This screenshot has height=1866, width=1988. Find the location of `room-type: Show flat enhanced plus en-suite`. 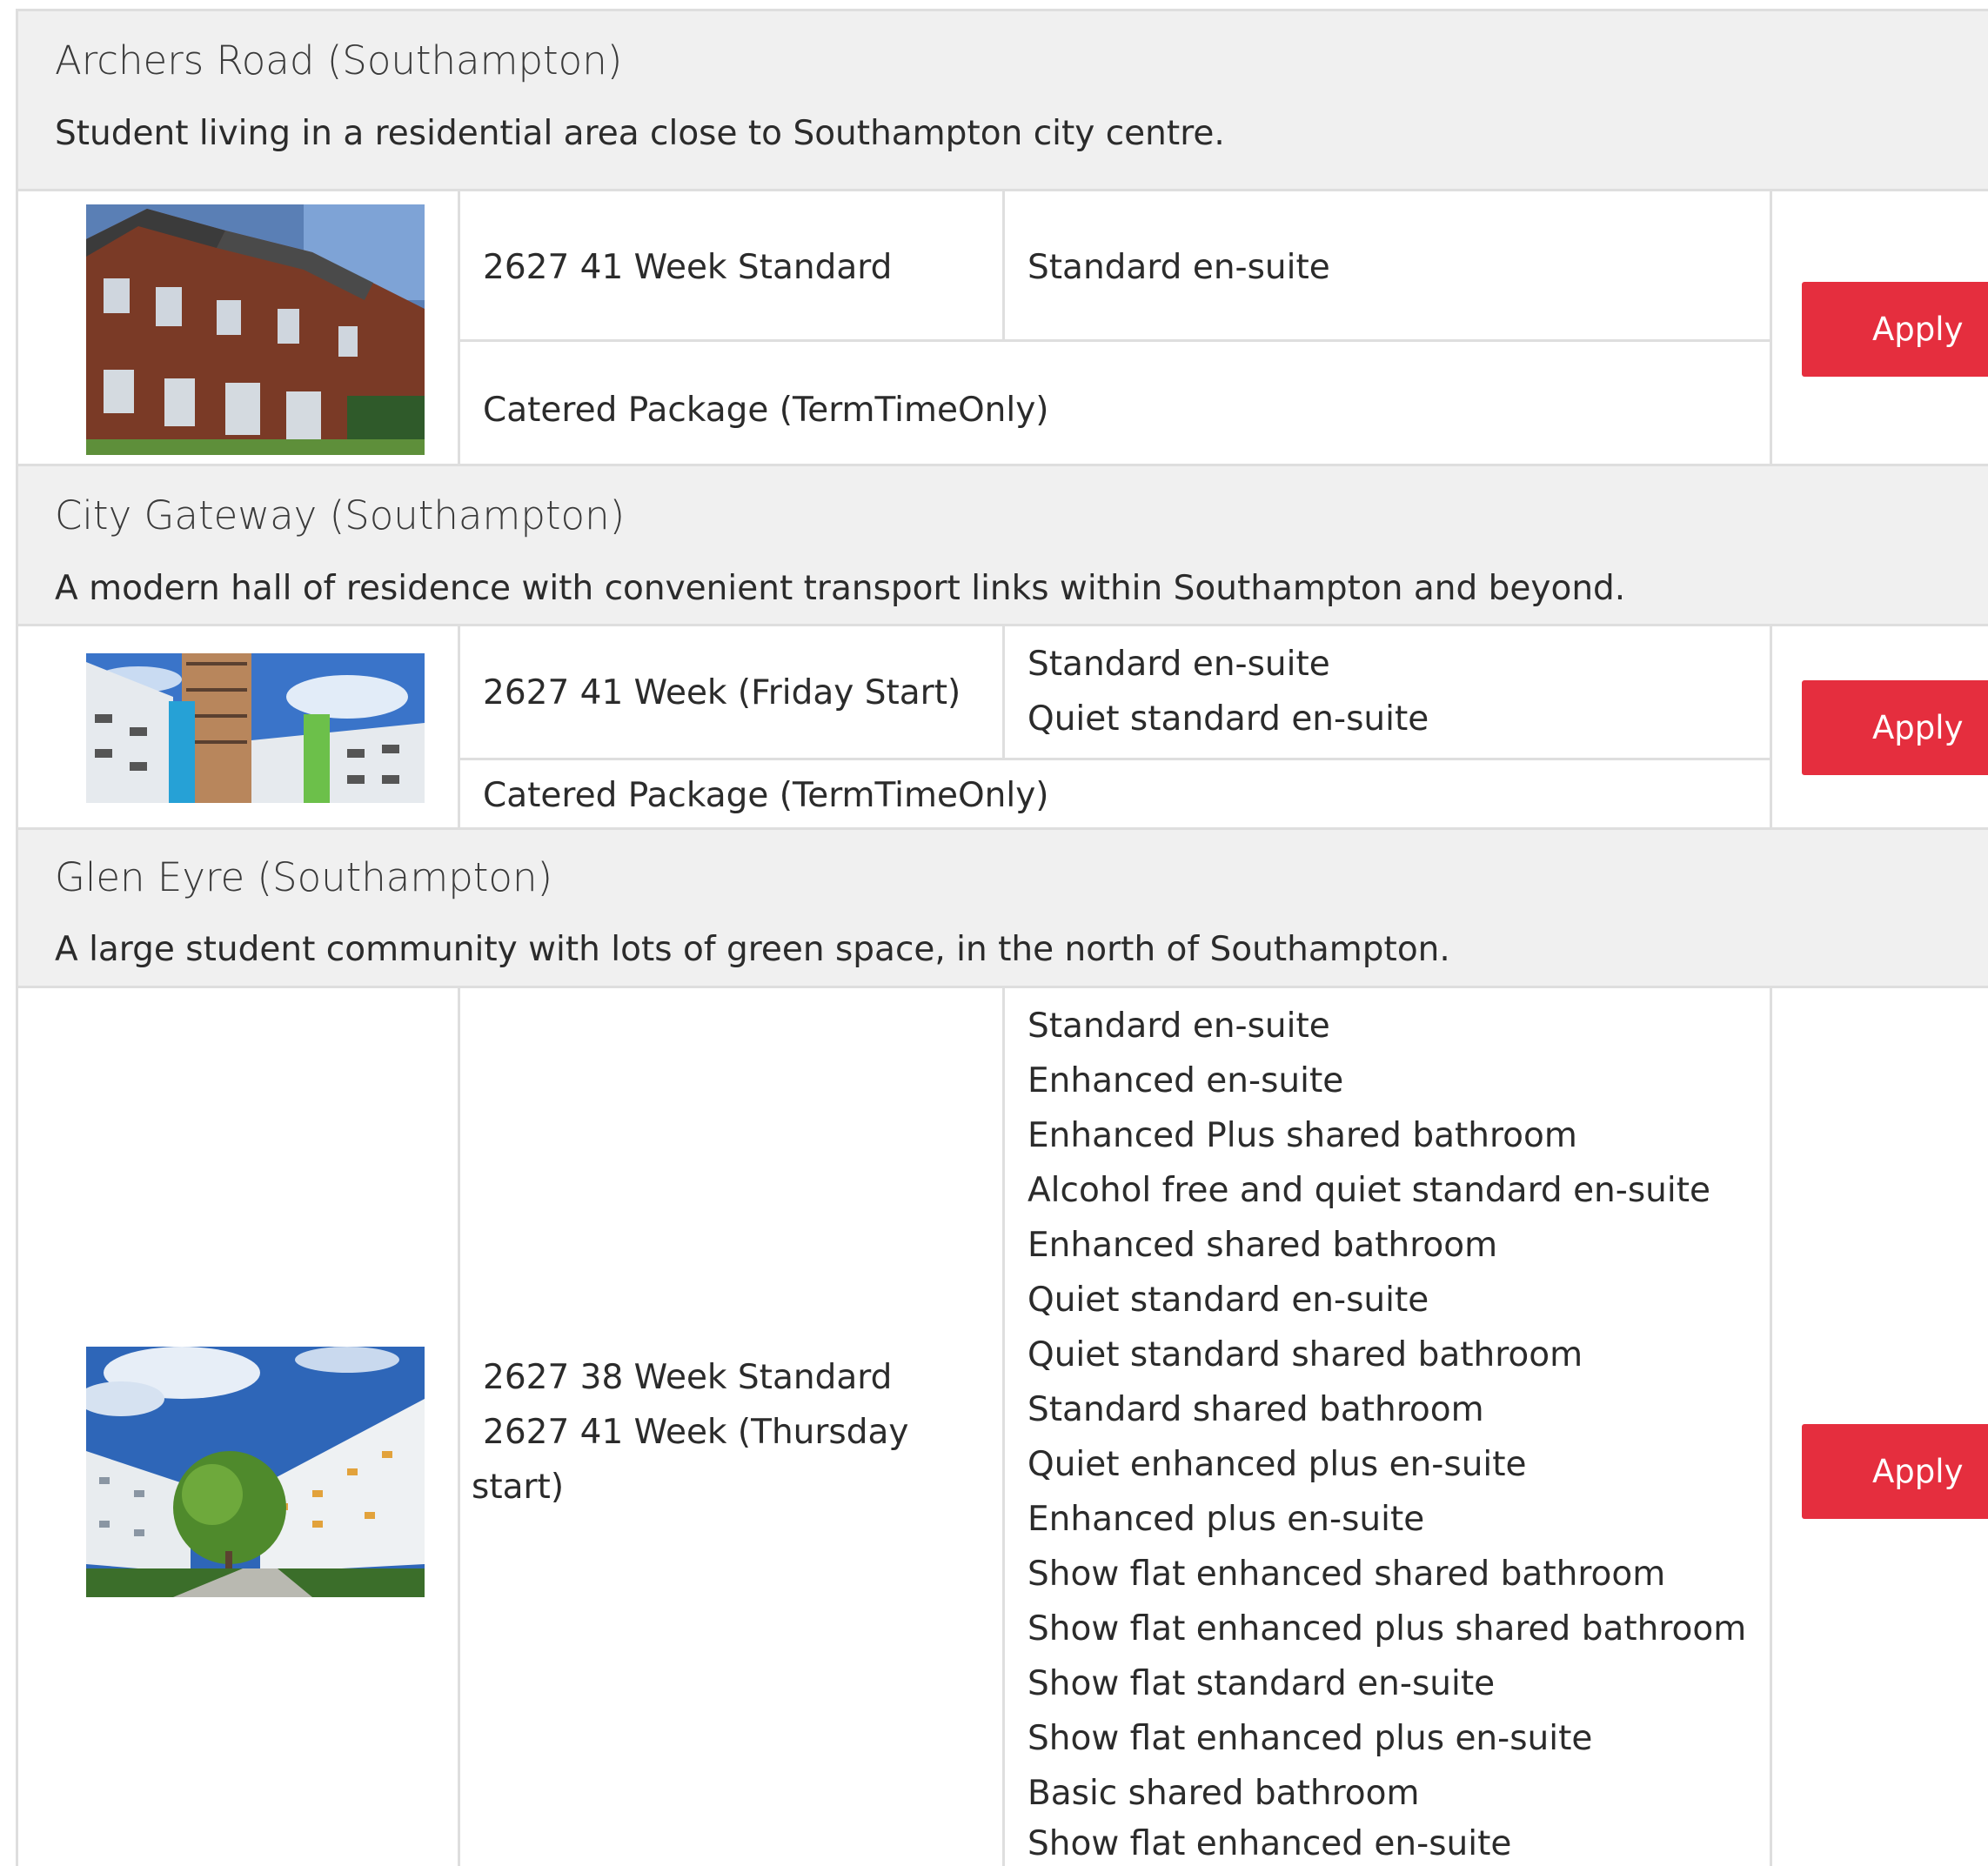

room-type: Show flat enhanced plus en-suite is located at coordinates (1310, 1738).